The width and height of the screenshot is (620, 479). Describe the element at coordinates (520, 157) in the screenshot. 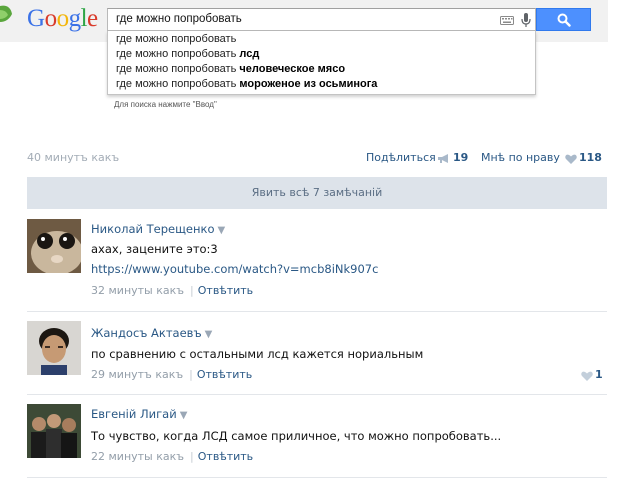

I see `like-button: Мнѣ по нраву` at that location.